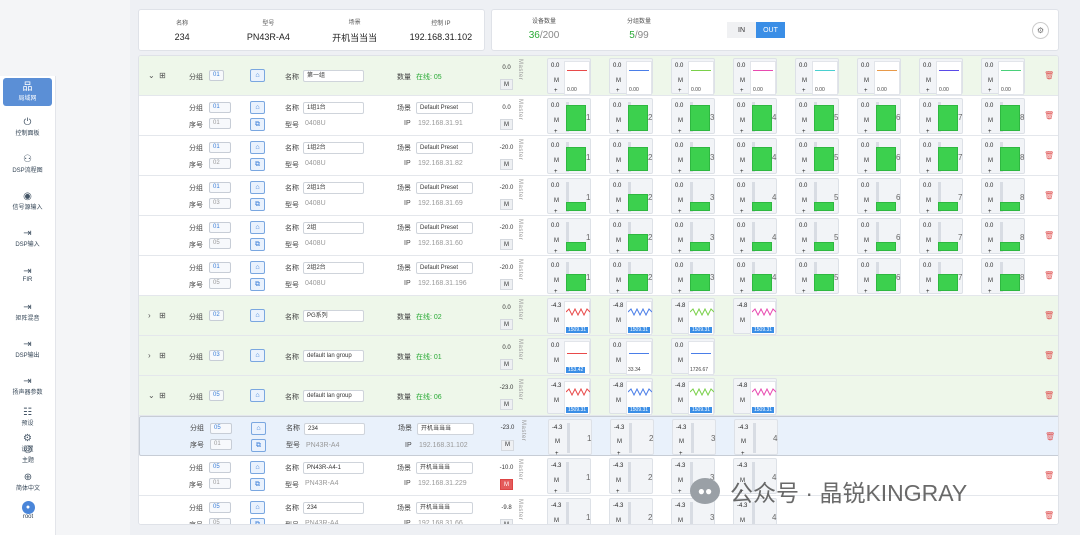 The width and height of the screenshot is (1080, 535). I want to click on expand-caret-icon: ›, so click(149, 355).